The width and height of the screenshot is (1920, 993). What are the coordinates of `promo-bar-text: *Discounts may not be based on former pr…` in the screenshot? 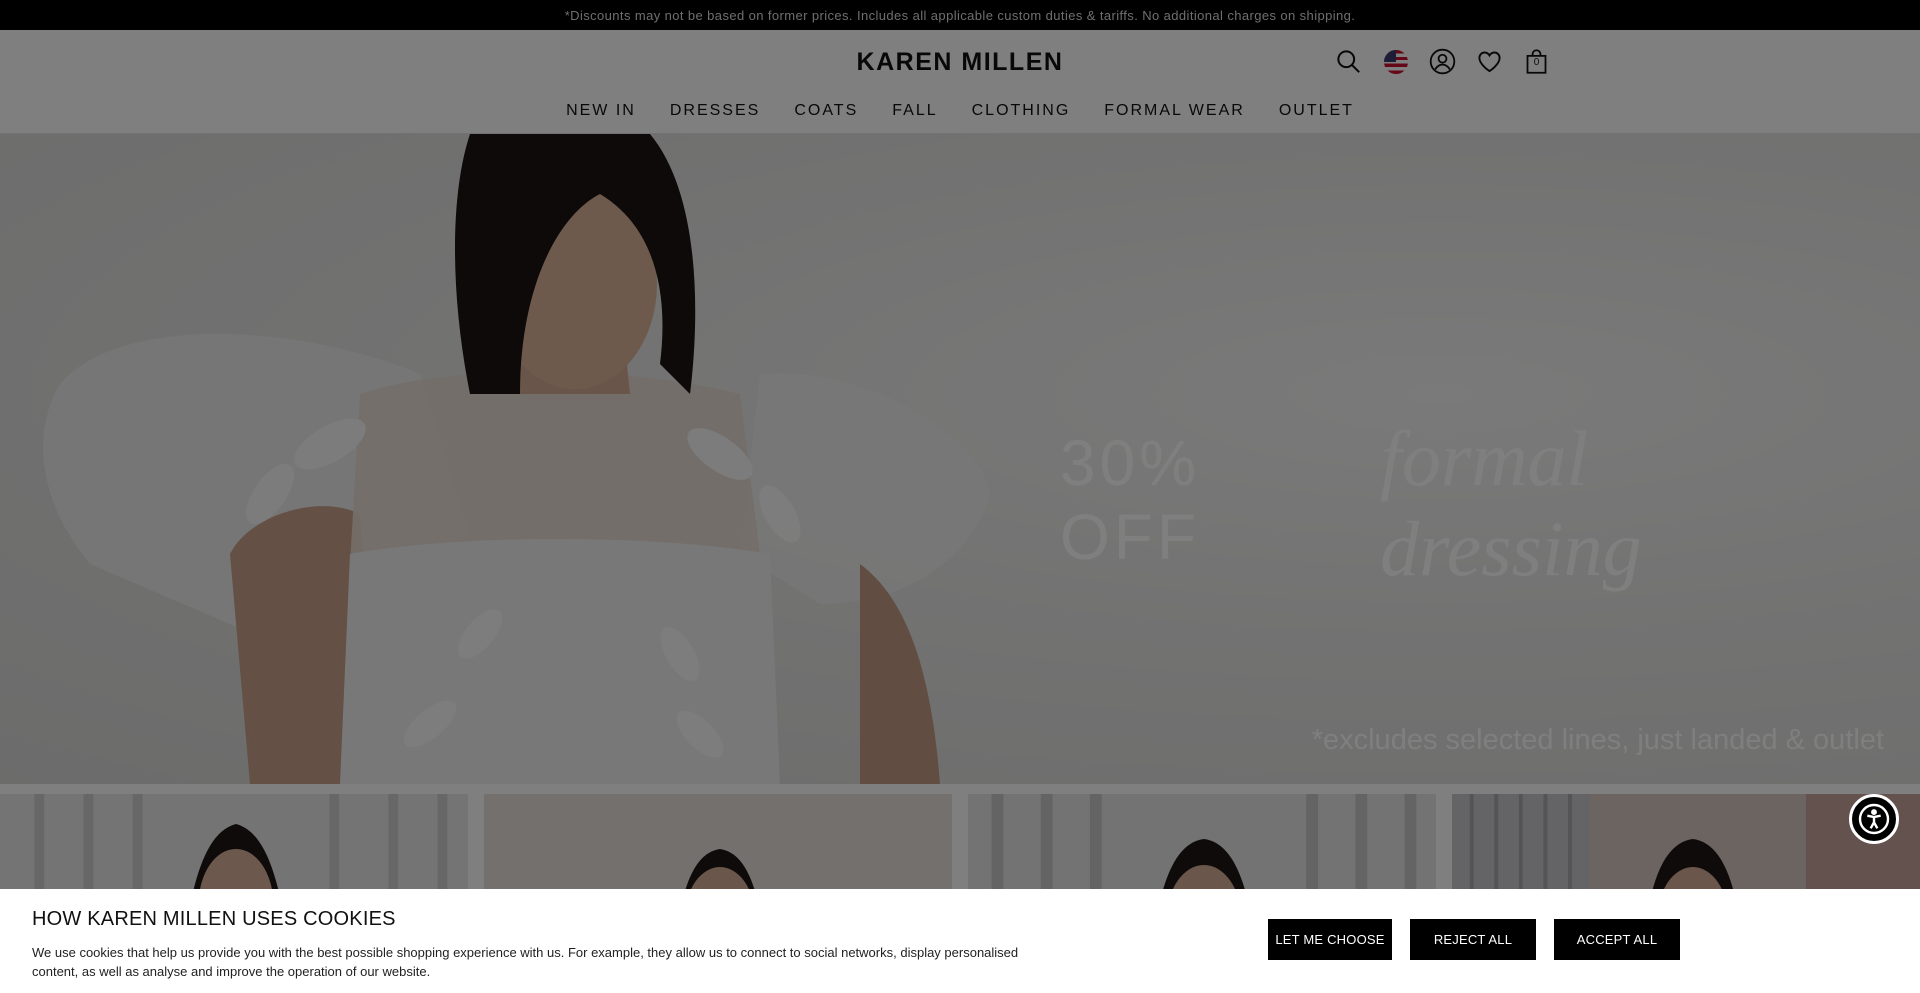 It's located at (960, 15).